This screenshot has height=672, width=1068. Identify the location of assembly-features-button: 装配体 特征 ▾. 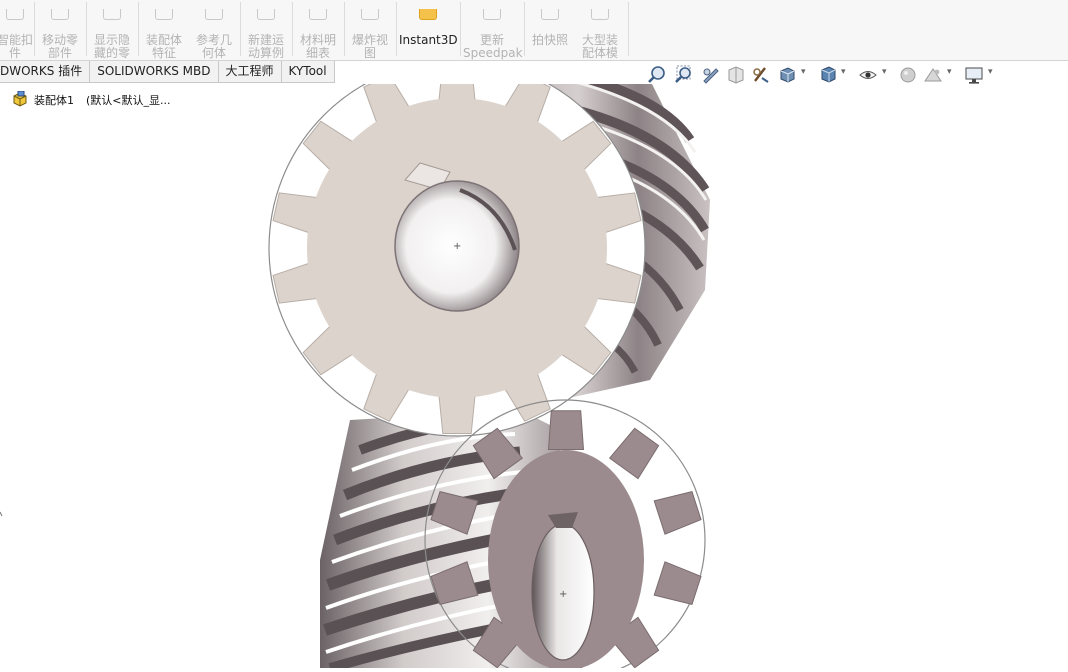
(164, 30).